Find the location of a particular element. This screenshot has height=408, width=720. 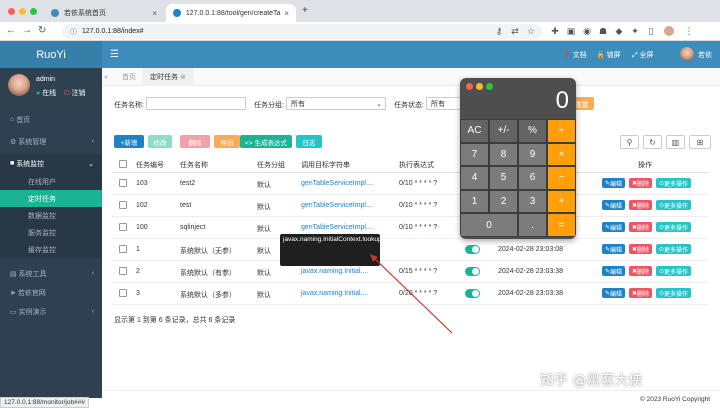

extension-icon: ◆ is located at coordinates (619, 31).